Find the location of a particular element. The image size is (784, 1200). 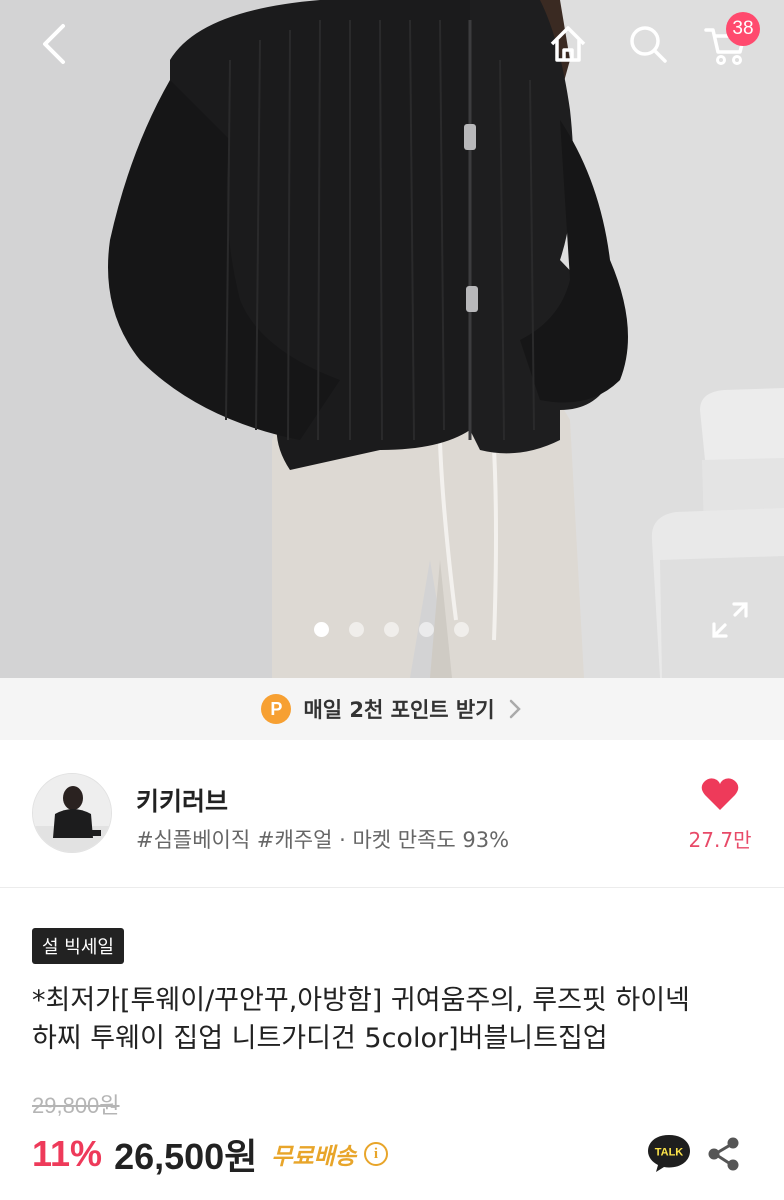

shop-info-row: 키키러브 #심플베이직 #캐주얼 · 마켓 만족도 93% 27.7만 is located at coordinates (392, 814).